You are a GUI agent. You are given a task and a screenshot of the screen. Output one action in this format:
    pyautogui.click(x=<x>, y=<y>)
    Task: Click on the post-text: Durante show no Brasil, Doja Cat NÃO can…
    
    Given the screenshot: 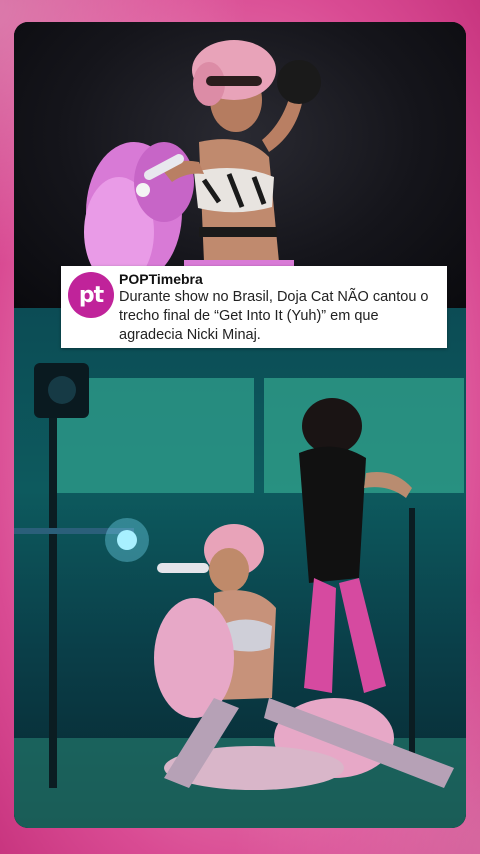 What is the action you would take?
    pyautogui.click(x=274, y=316)
    